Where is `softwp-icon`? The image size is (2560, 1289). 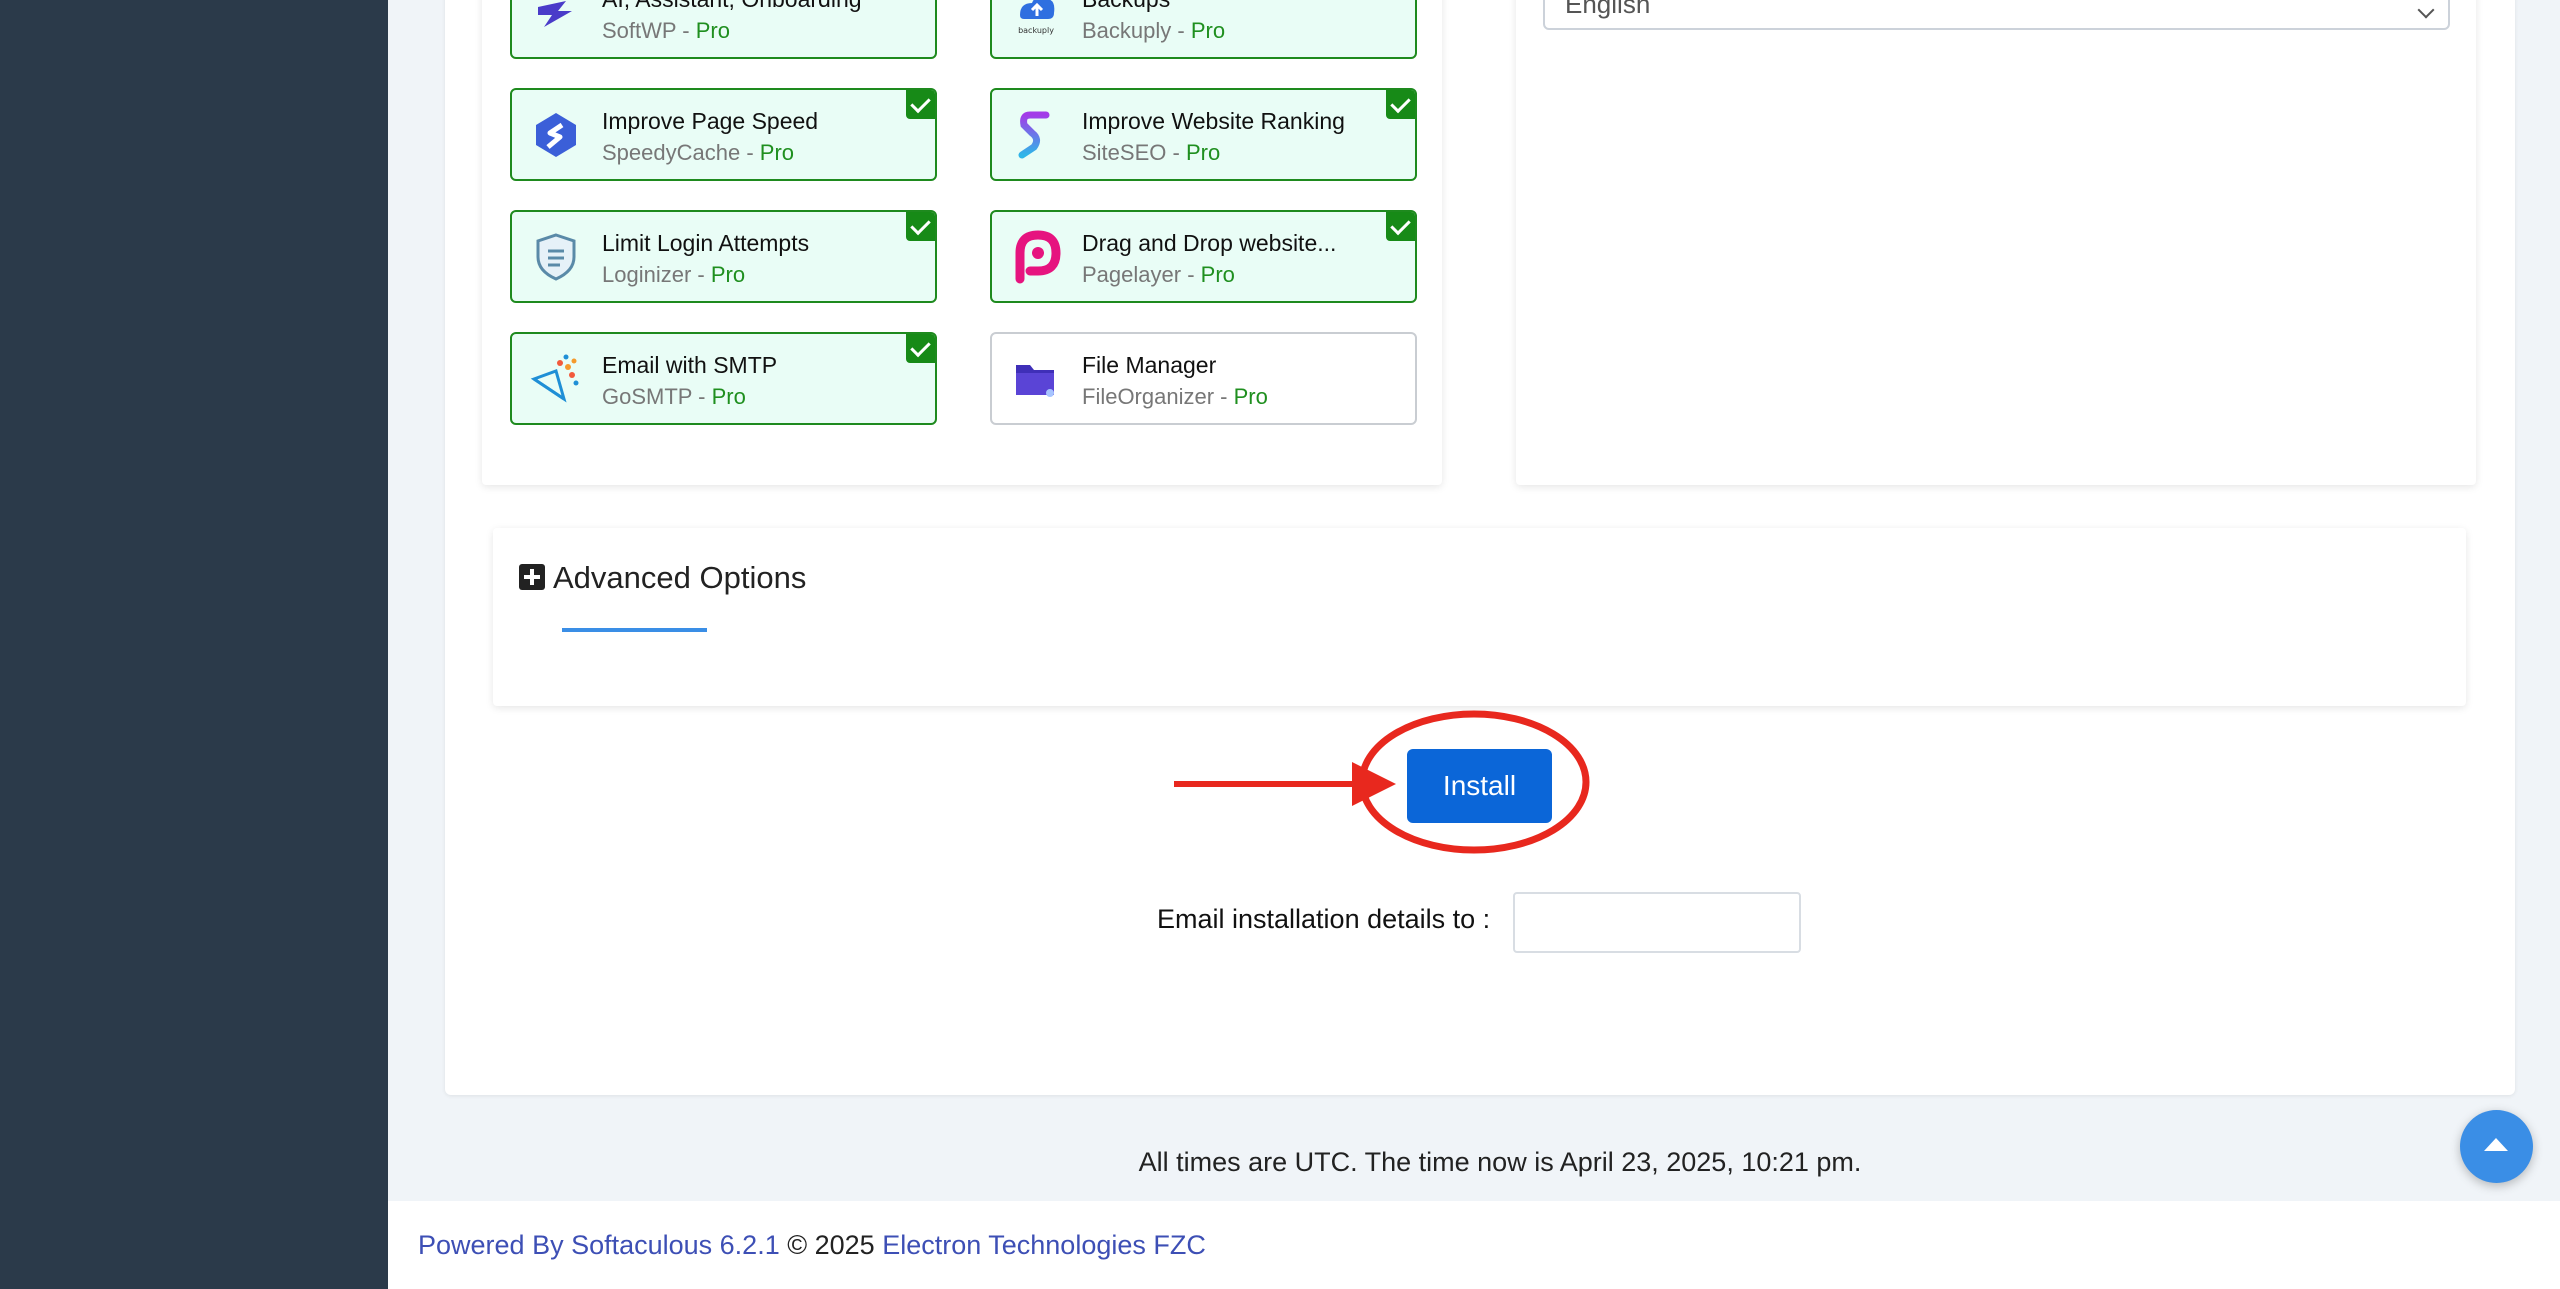 softwp-icon is located at coordinates (555, 14).